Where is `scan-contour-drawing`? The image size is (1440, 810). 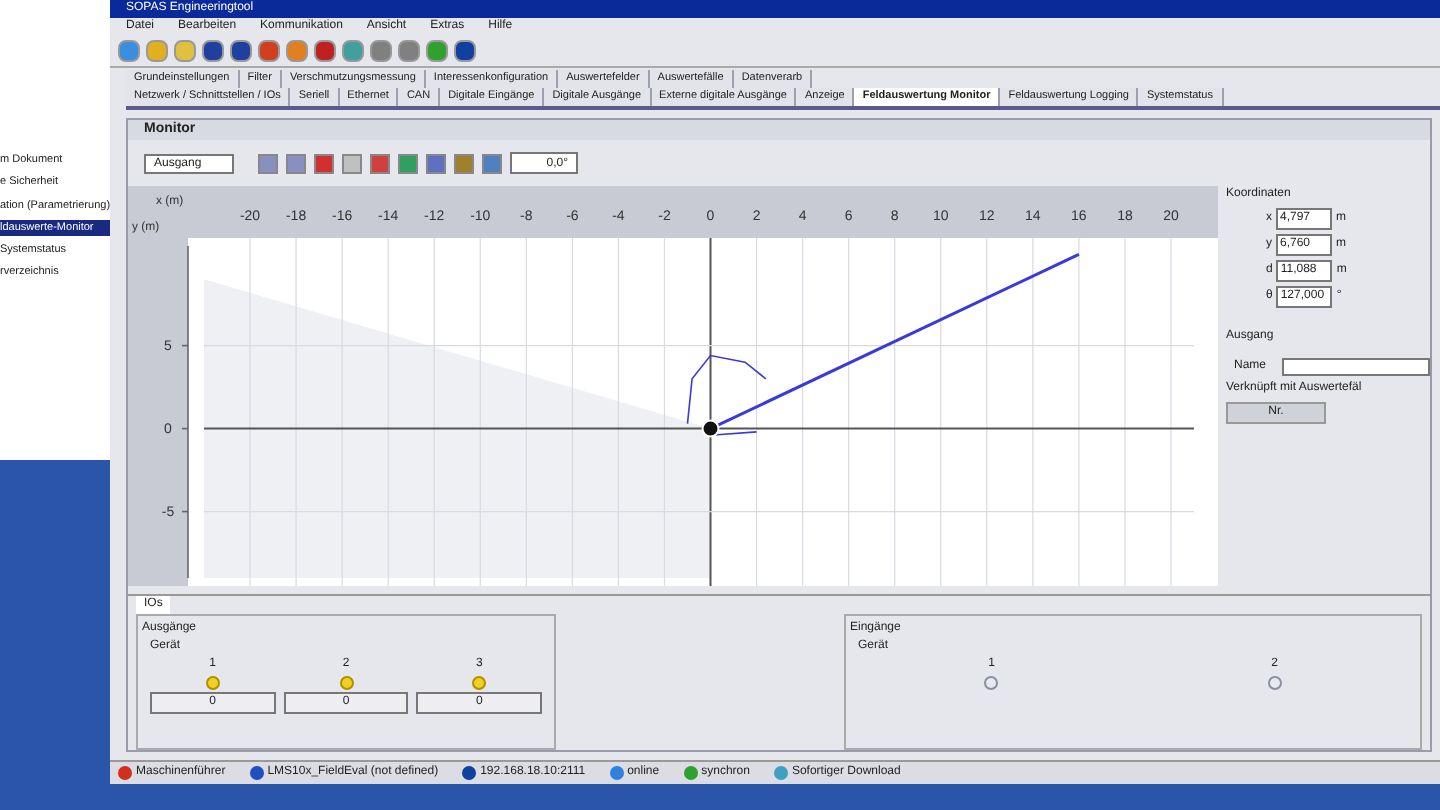
scan-contour-drawing is located at coordinates (726, 395).